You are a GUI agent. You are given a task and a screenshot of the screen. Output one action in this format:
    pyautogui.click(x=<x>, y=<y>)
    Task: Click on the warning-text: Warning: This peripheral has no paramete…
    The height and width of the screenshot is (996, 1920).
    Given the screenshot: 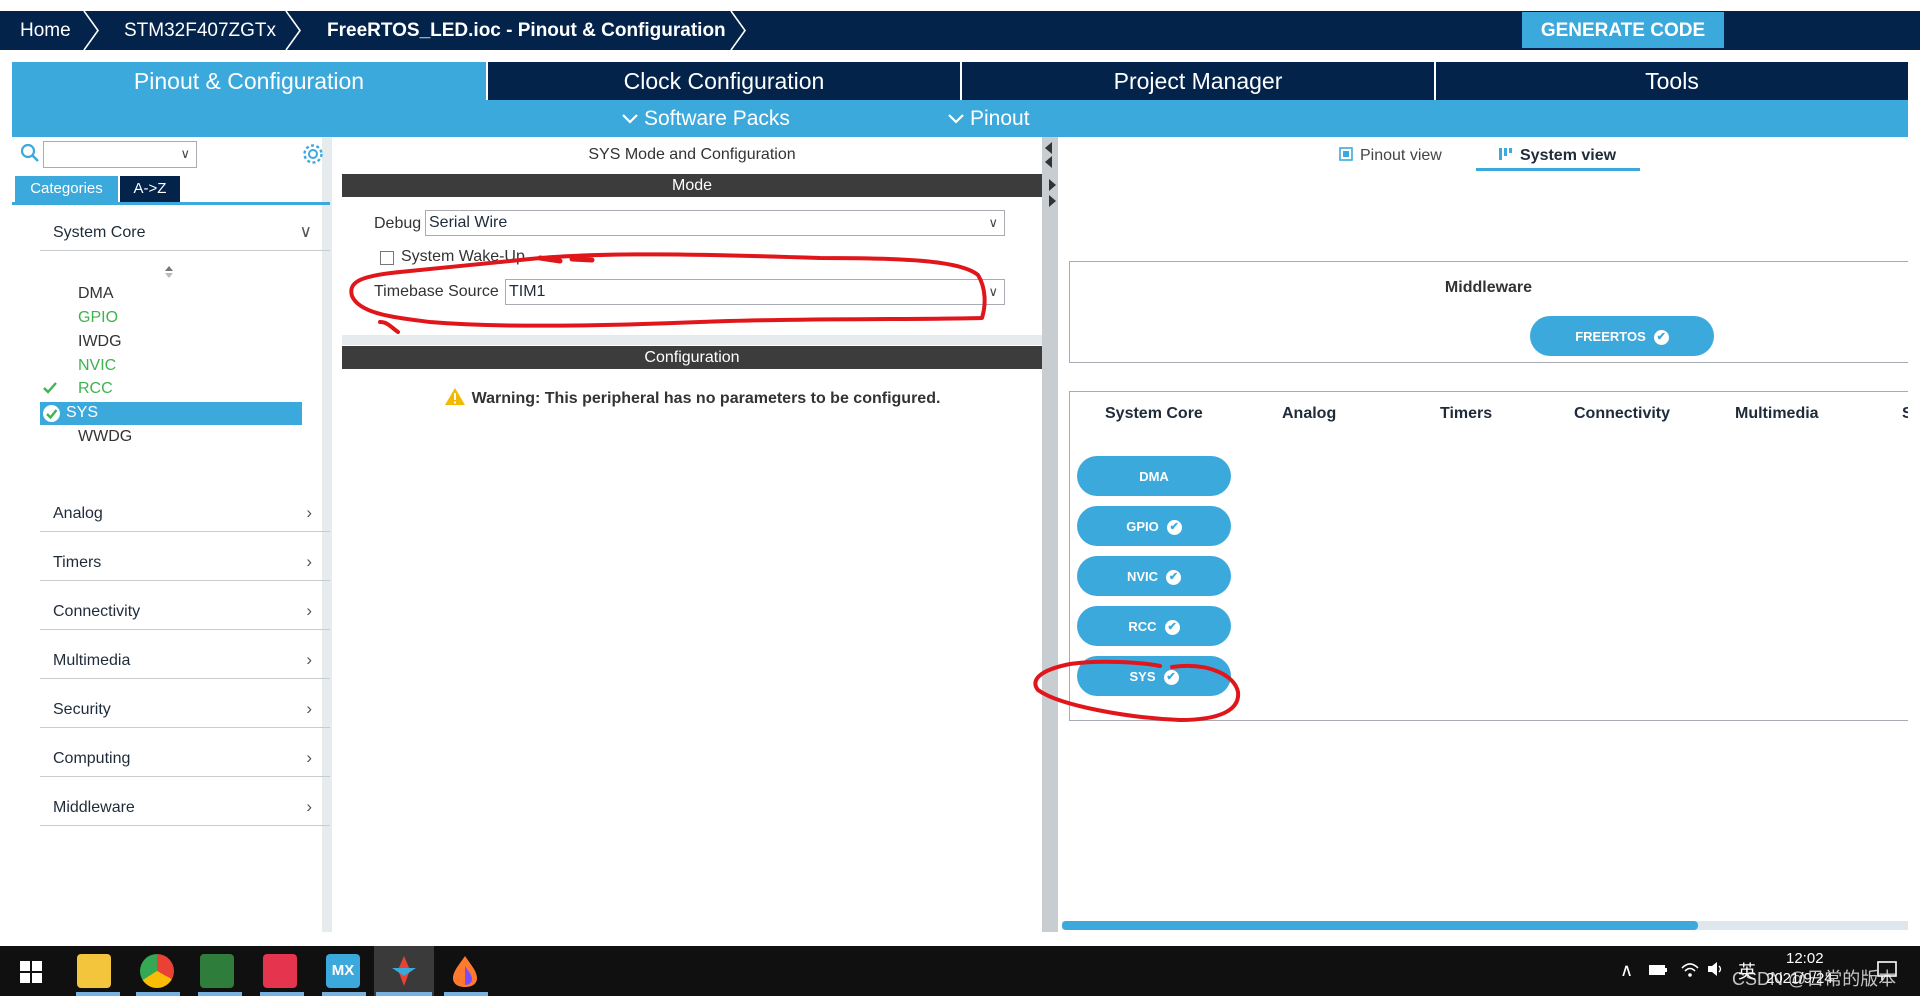 What is the action you would take?
    pyautogui.click(x=706, y=398)
    